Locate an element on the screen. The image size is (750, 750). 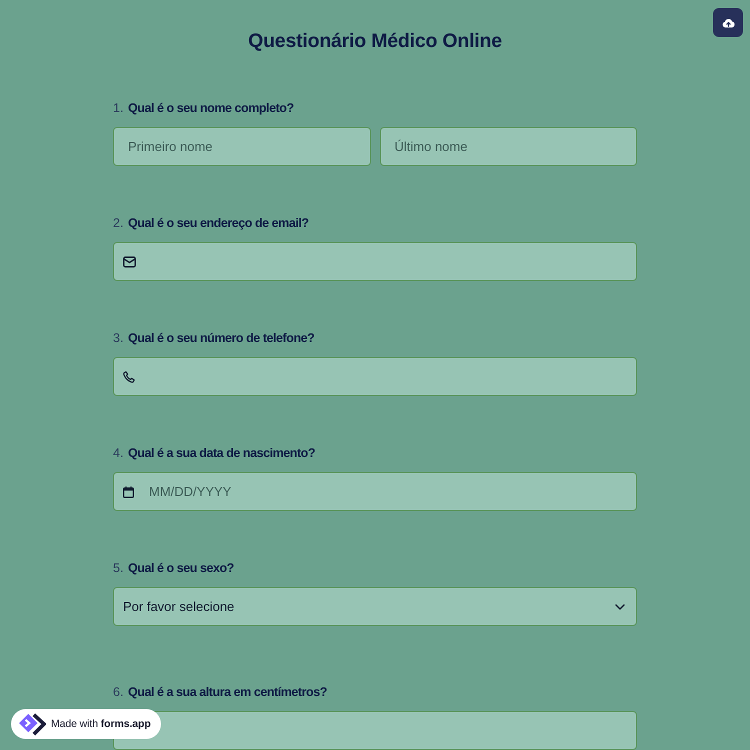
question-number: 4. is located at coordinates (118, 453).